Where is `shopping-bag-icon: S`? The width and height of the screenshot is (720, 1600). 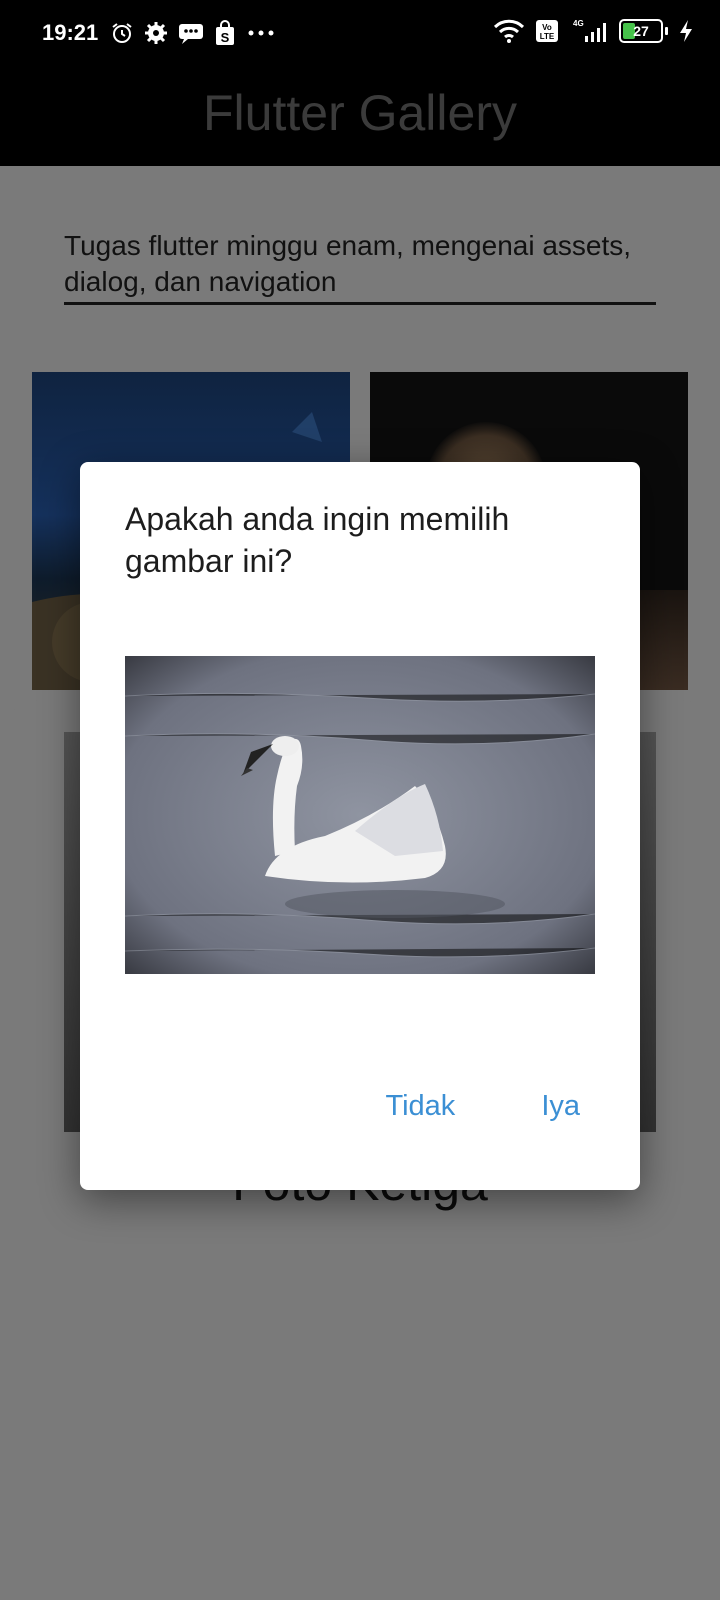
shopping-bag-icon: S is located at coordinates (225, 32).